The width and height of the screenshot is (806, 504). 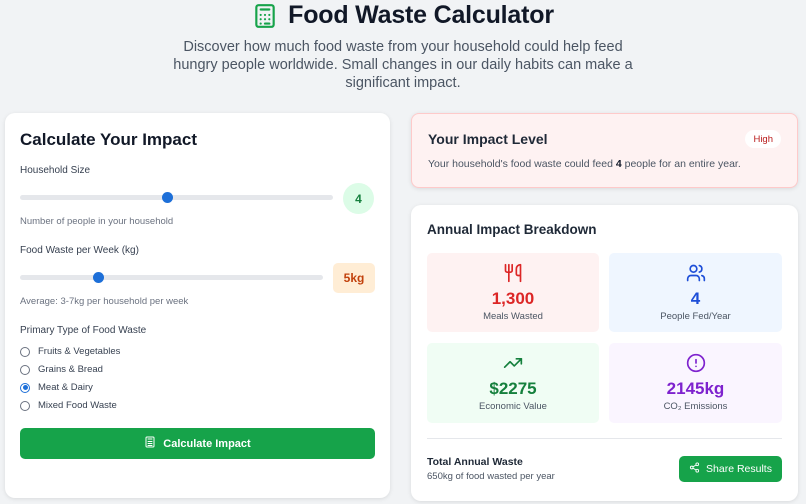 What do you see at coordinates (513, 273) in the screenshot?
I see `utensils-icon` at bounding box center [513, 273].